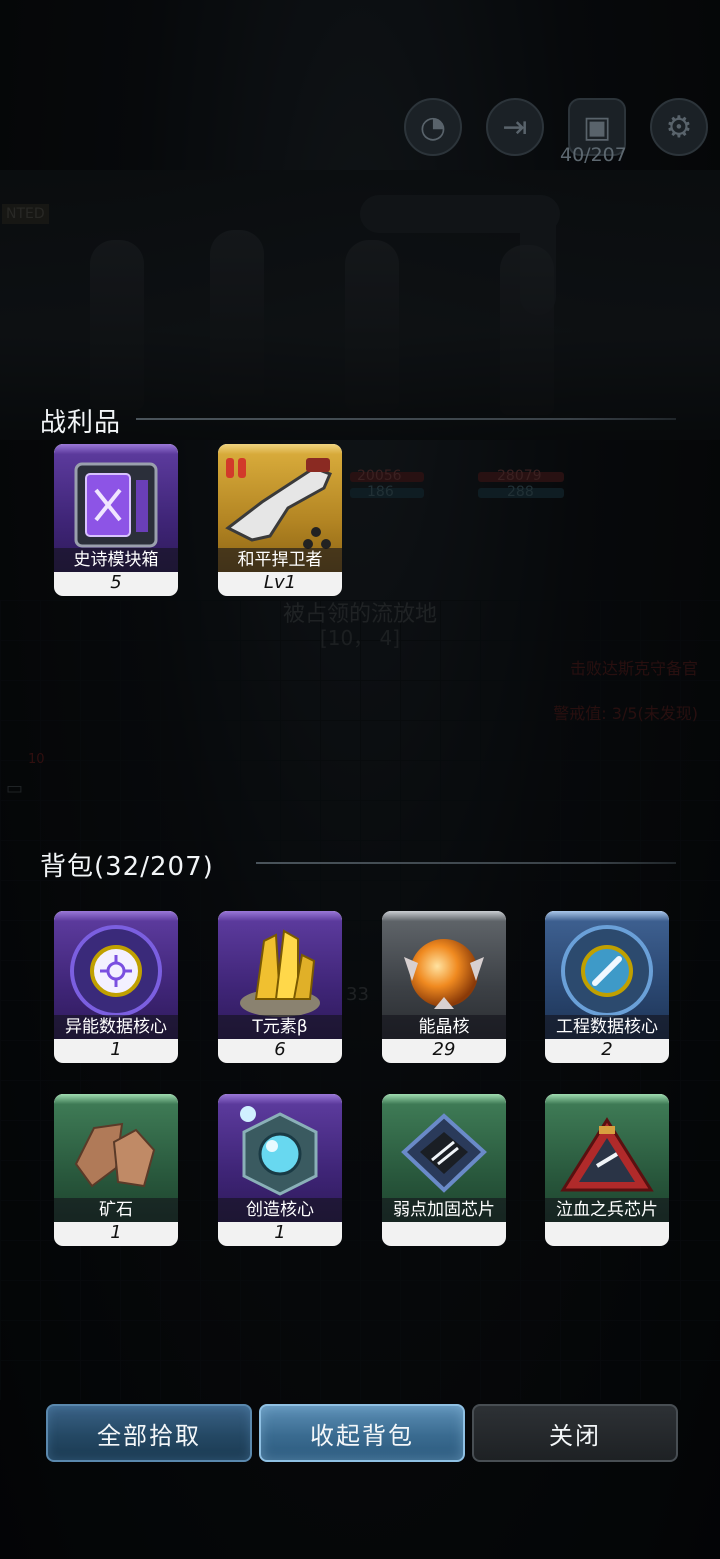  I want to click on backpack-item-card: 能晶核 29, so click(444, 987).